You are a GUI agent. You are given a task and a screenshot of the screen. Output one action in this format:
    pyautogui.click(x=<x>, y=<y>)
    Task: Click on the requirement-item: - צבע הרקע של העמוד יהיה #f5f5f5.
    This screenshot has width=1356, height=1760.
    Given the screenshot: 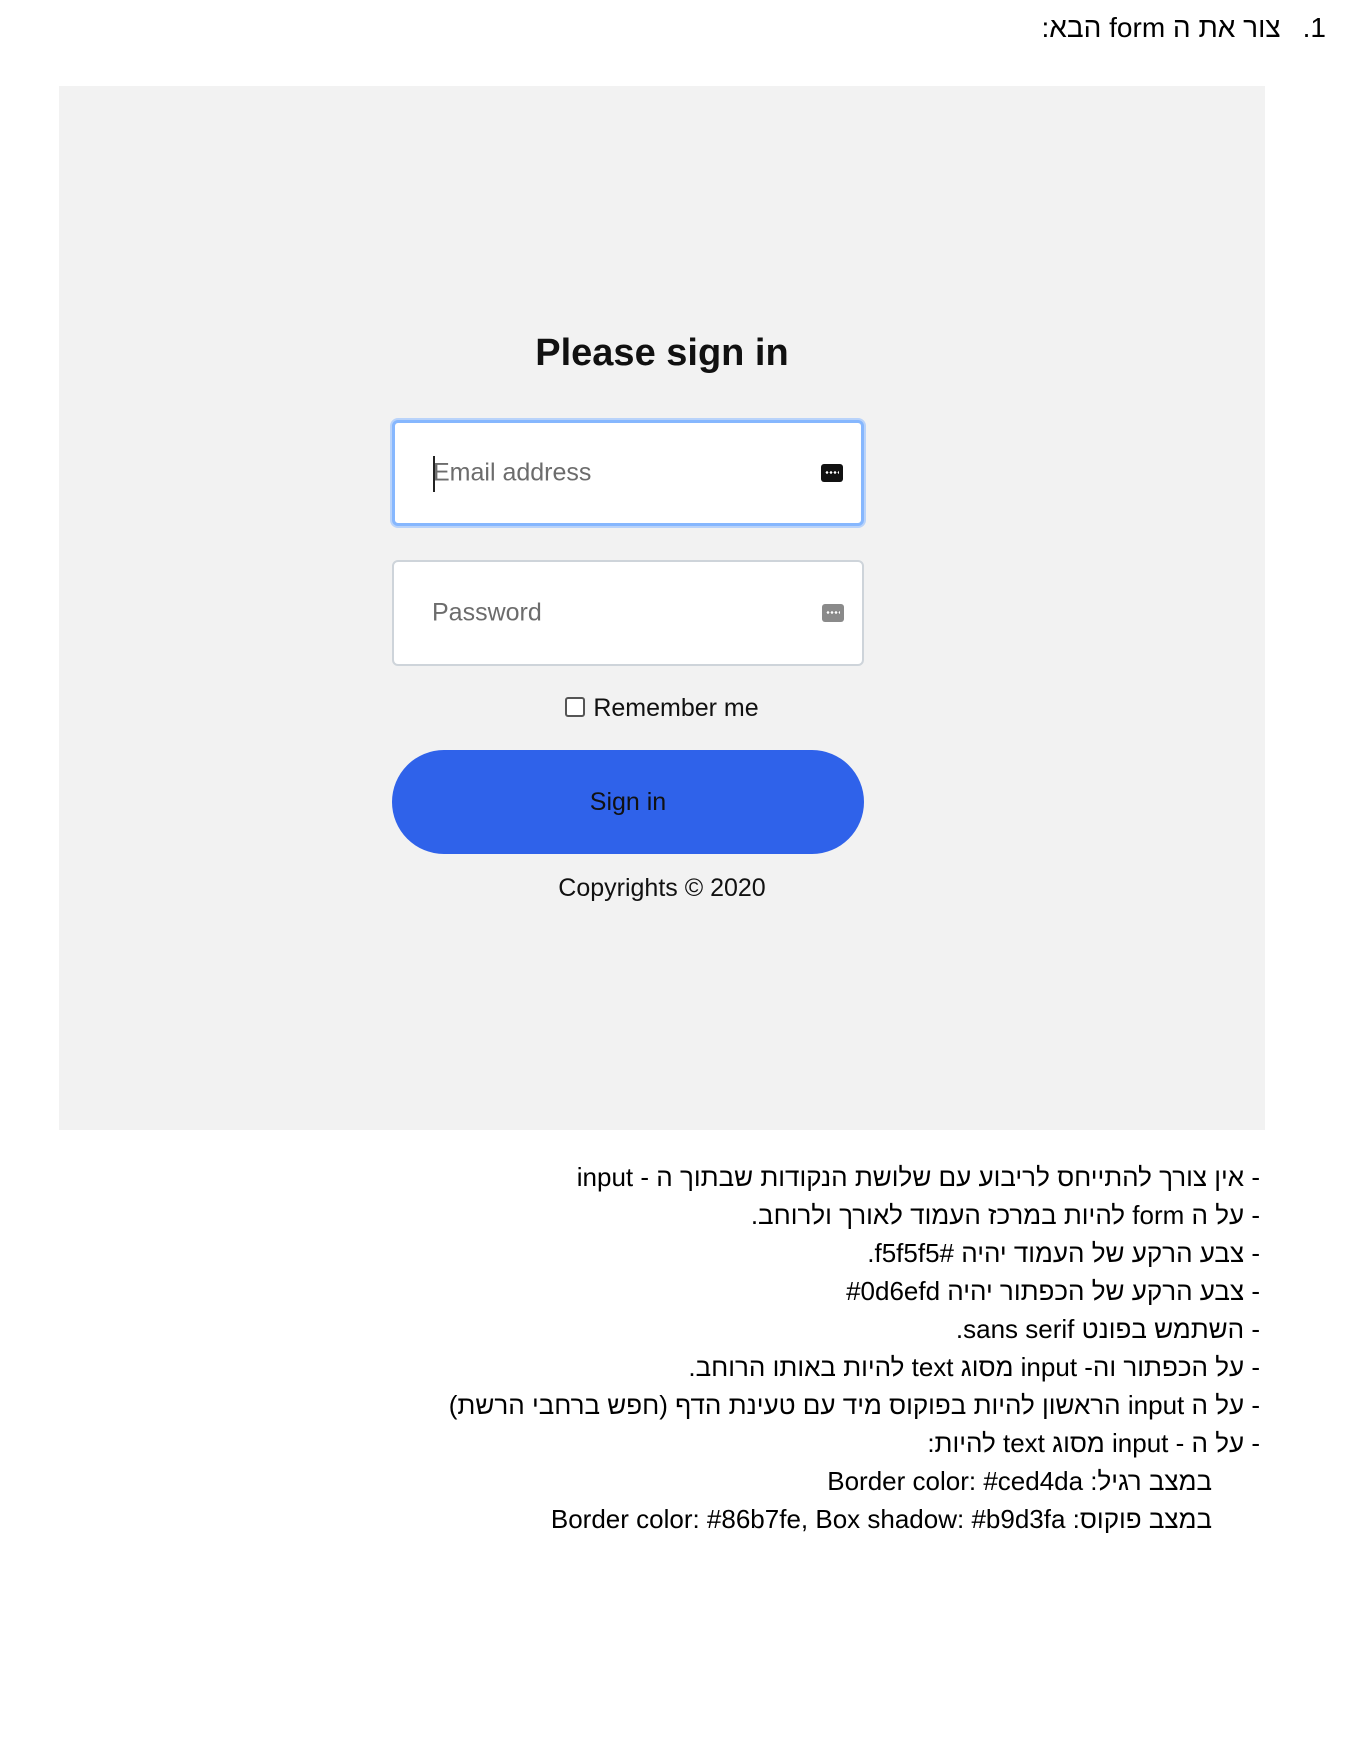 What is the action you would take?
    pyautogui.click(x=1063, y=1253)
    